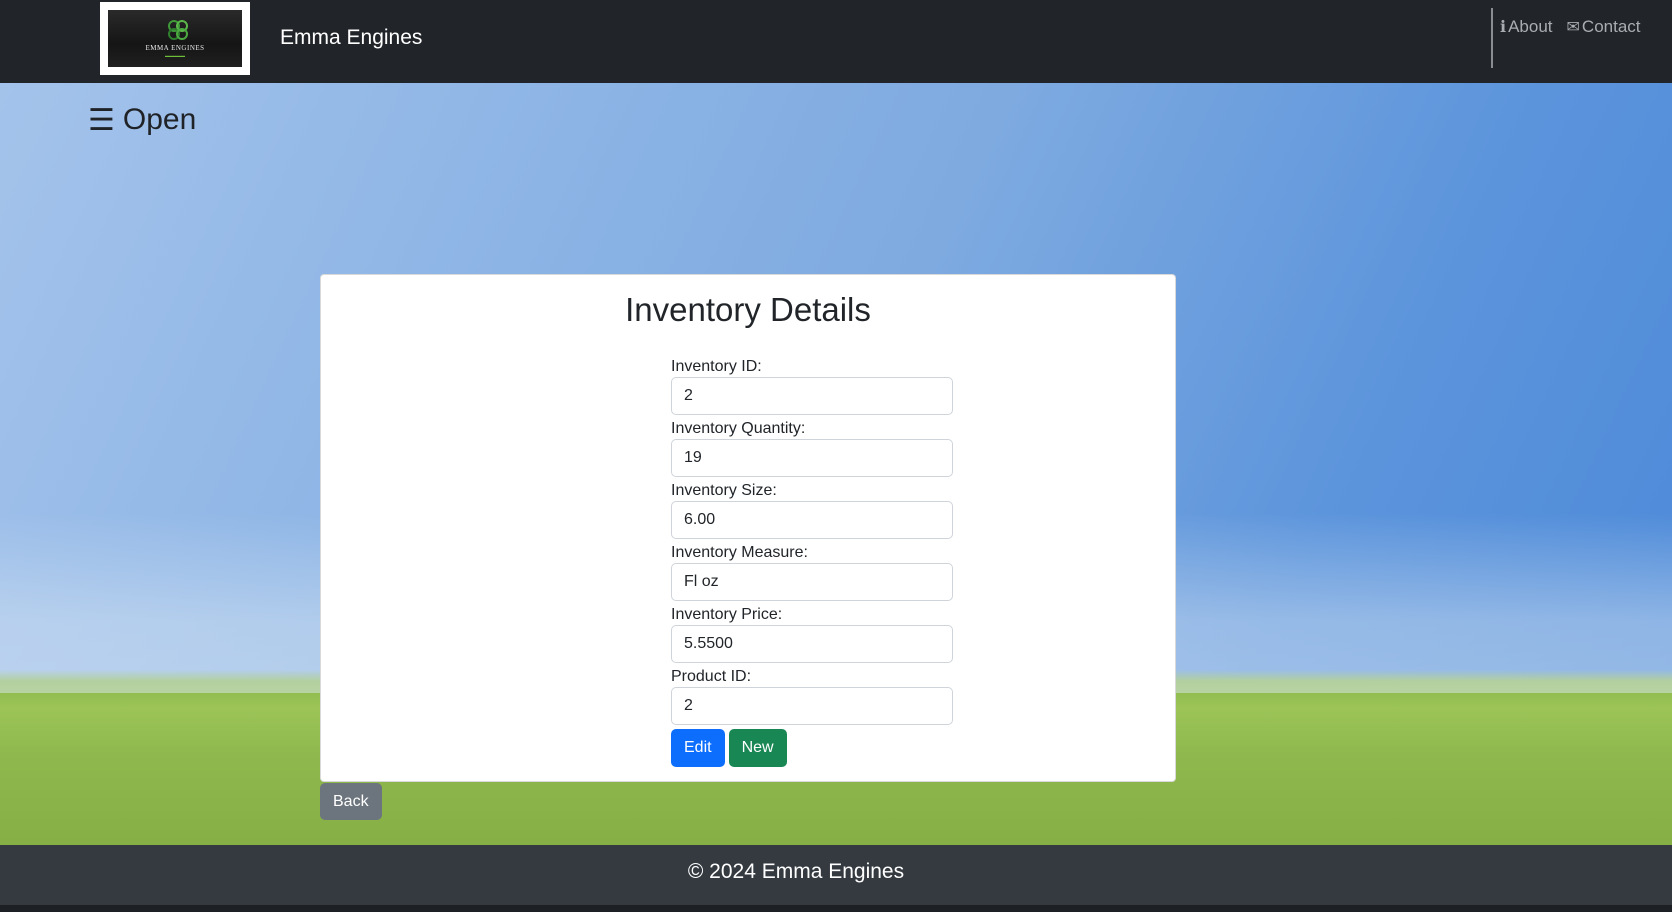 This screenshot has width=1672, height=912. What do you see at coordinates (175, 55) in the screenshot?
I see `logo-underline: ▬▬▬▬▬` at bounding box center [175, 55].